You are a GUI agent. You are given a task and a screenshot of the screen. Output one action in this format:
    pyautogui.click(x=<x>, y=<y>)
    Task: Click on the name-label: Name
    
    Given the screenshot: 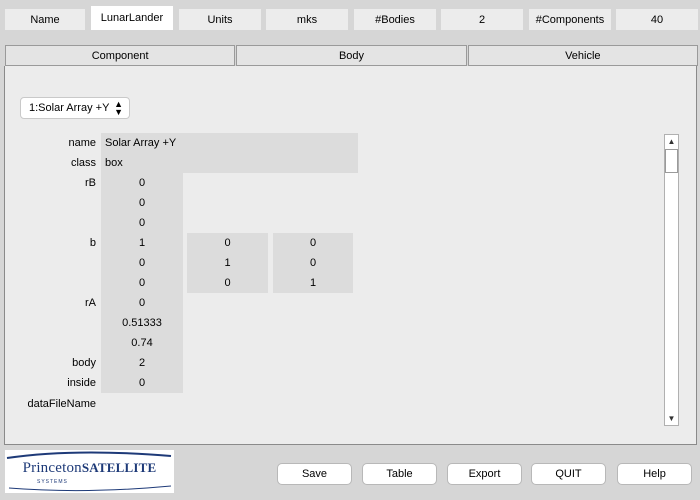 What is the action you would take?
    pyautogui.click(x=45, y=19)
    